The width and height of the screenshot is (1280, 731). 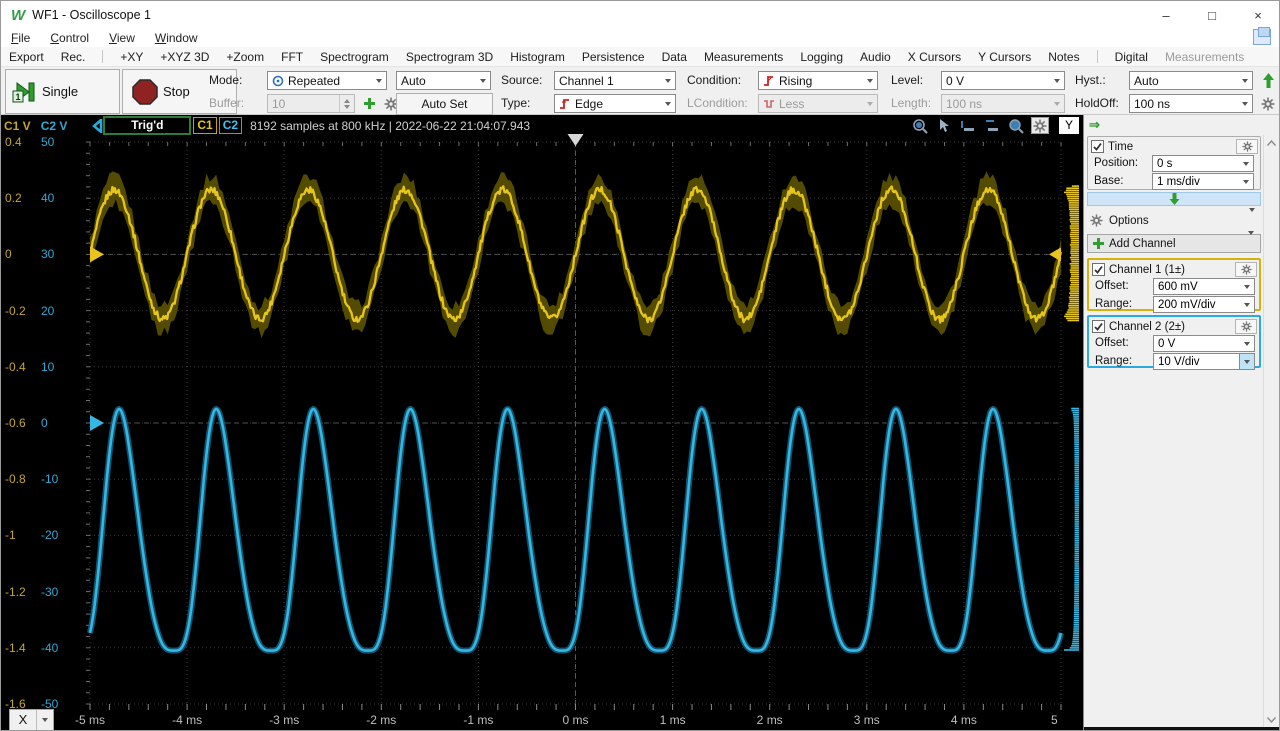 What do you see at coordinates (615, 103) in the screenshot?
I see `type-select: Edge` at bounding box center [615, 103].